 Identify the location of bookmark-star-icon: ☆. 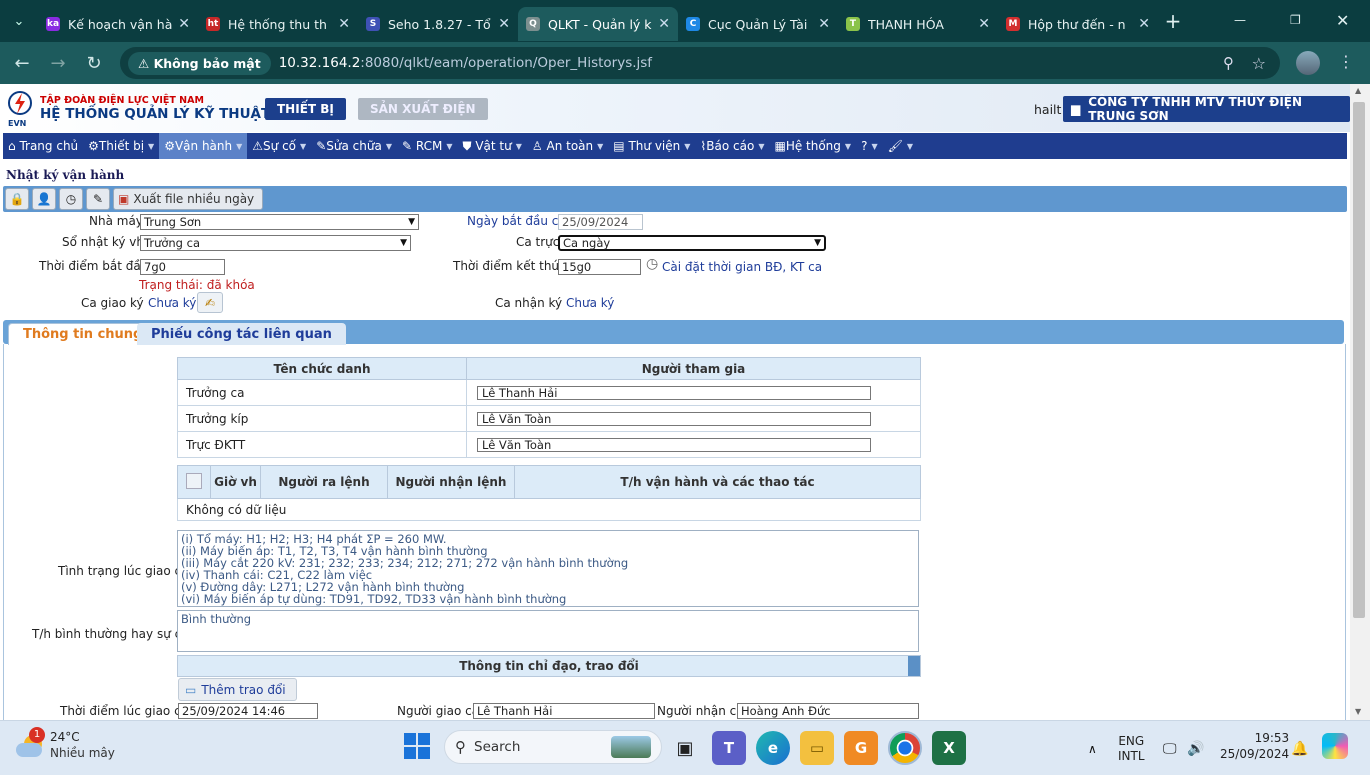
(1259, 63).